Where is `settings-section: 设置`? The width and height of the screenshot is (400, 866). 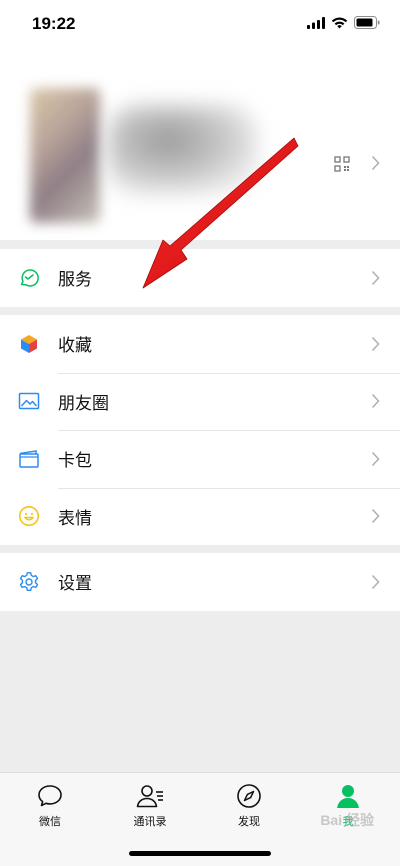 settings-section: 设置 is located at coordinates (200, 582).